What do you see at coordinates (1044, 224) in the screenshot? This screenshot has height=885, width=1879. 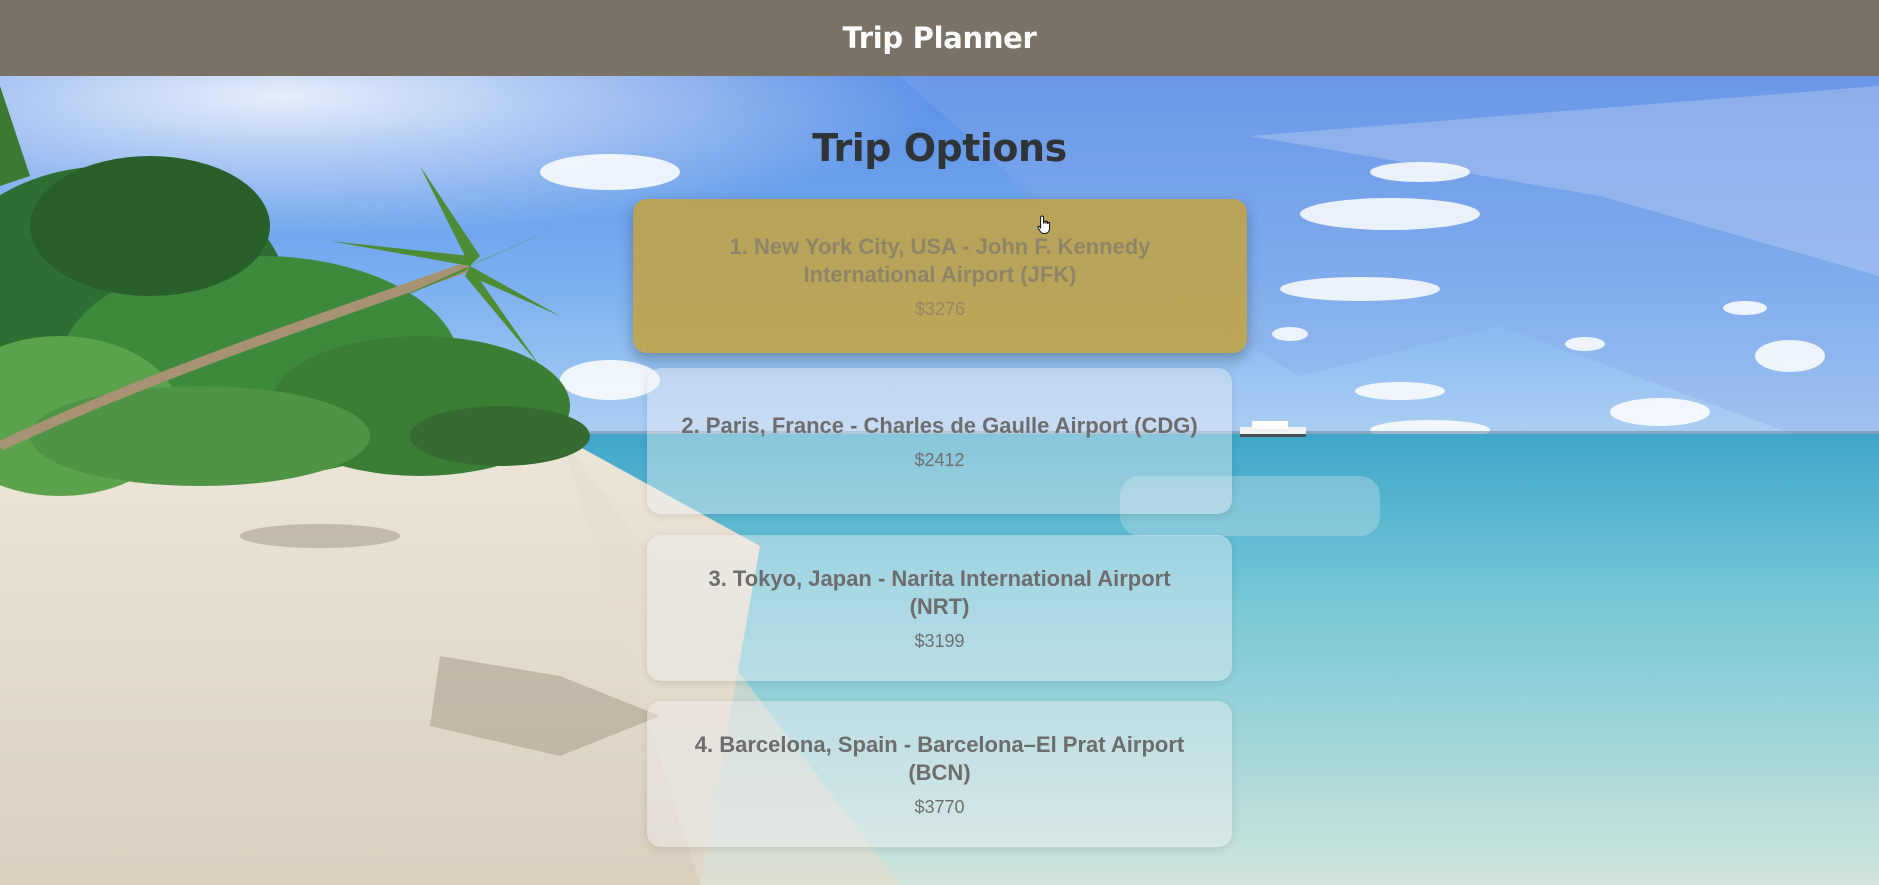 I see `hand-pointer-icon` at bounding box center [1044, 224].